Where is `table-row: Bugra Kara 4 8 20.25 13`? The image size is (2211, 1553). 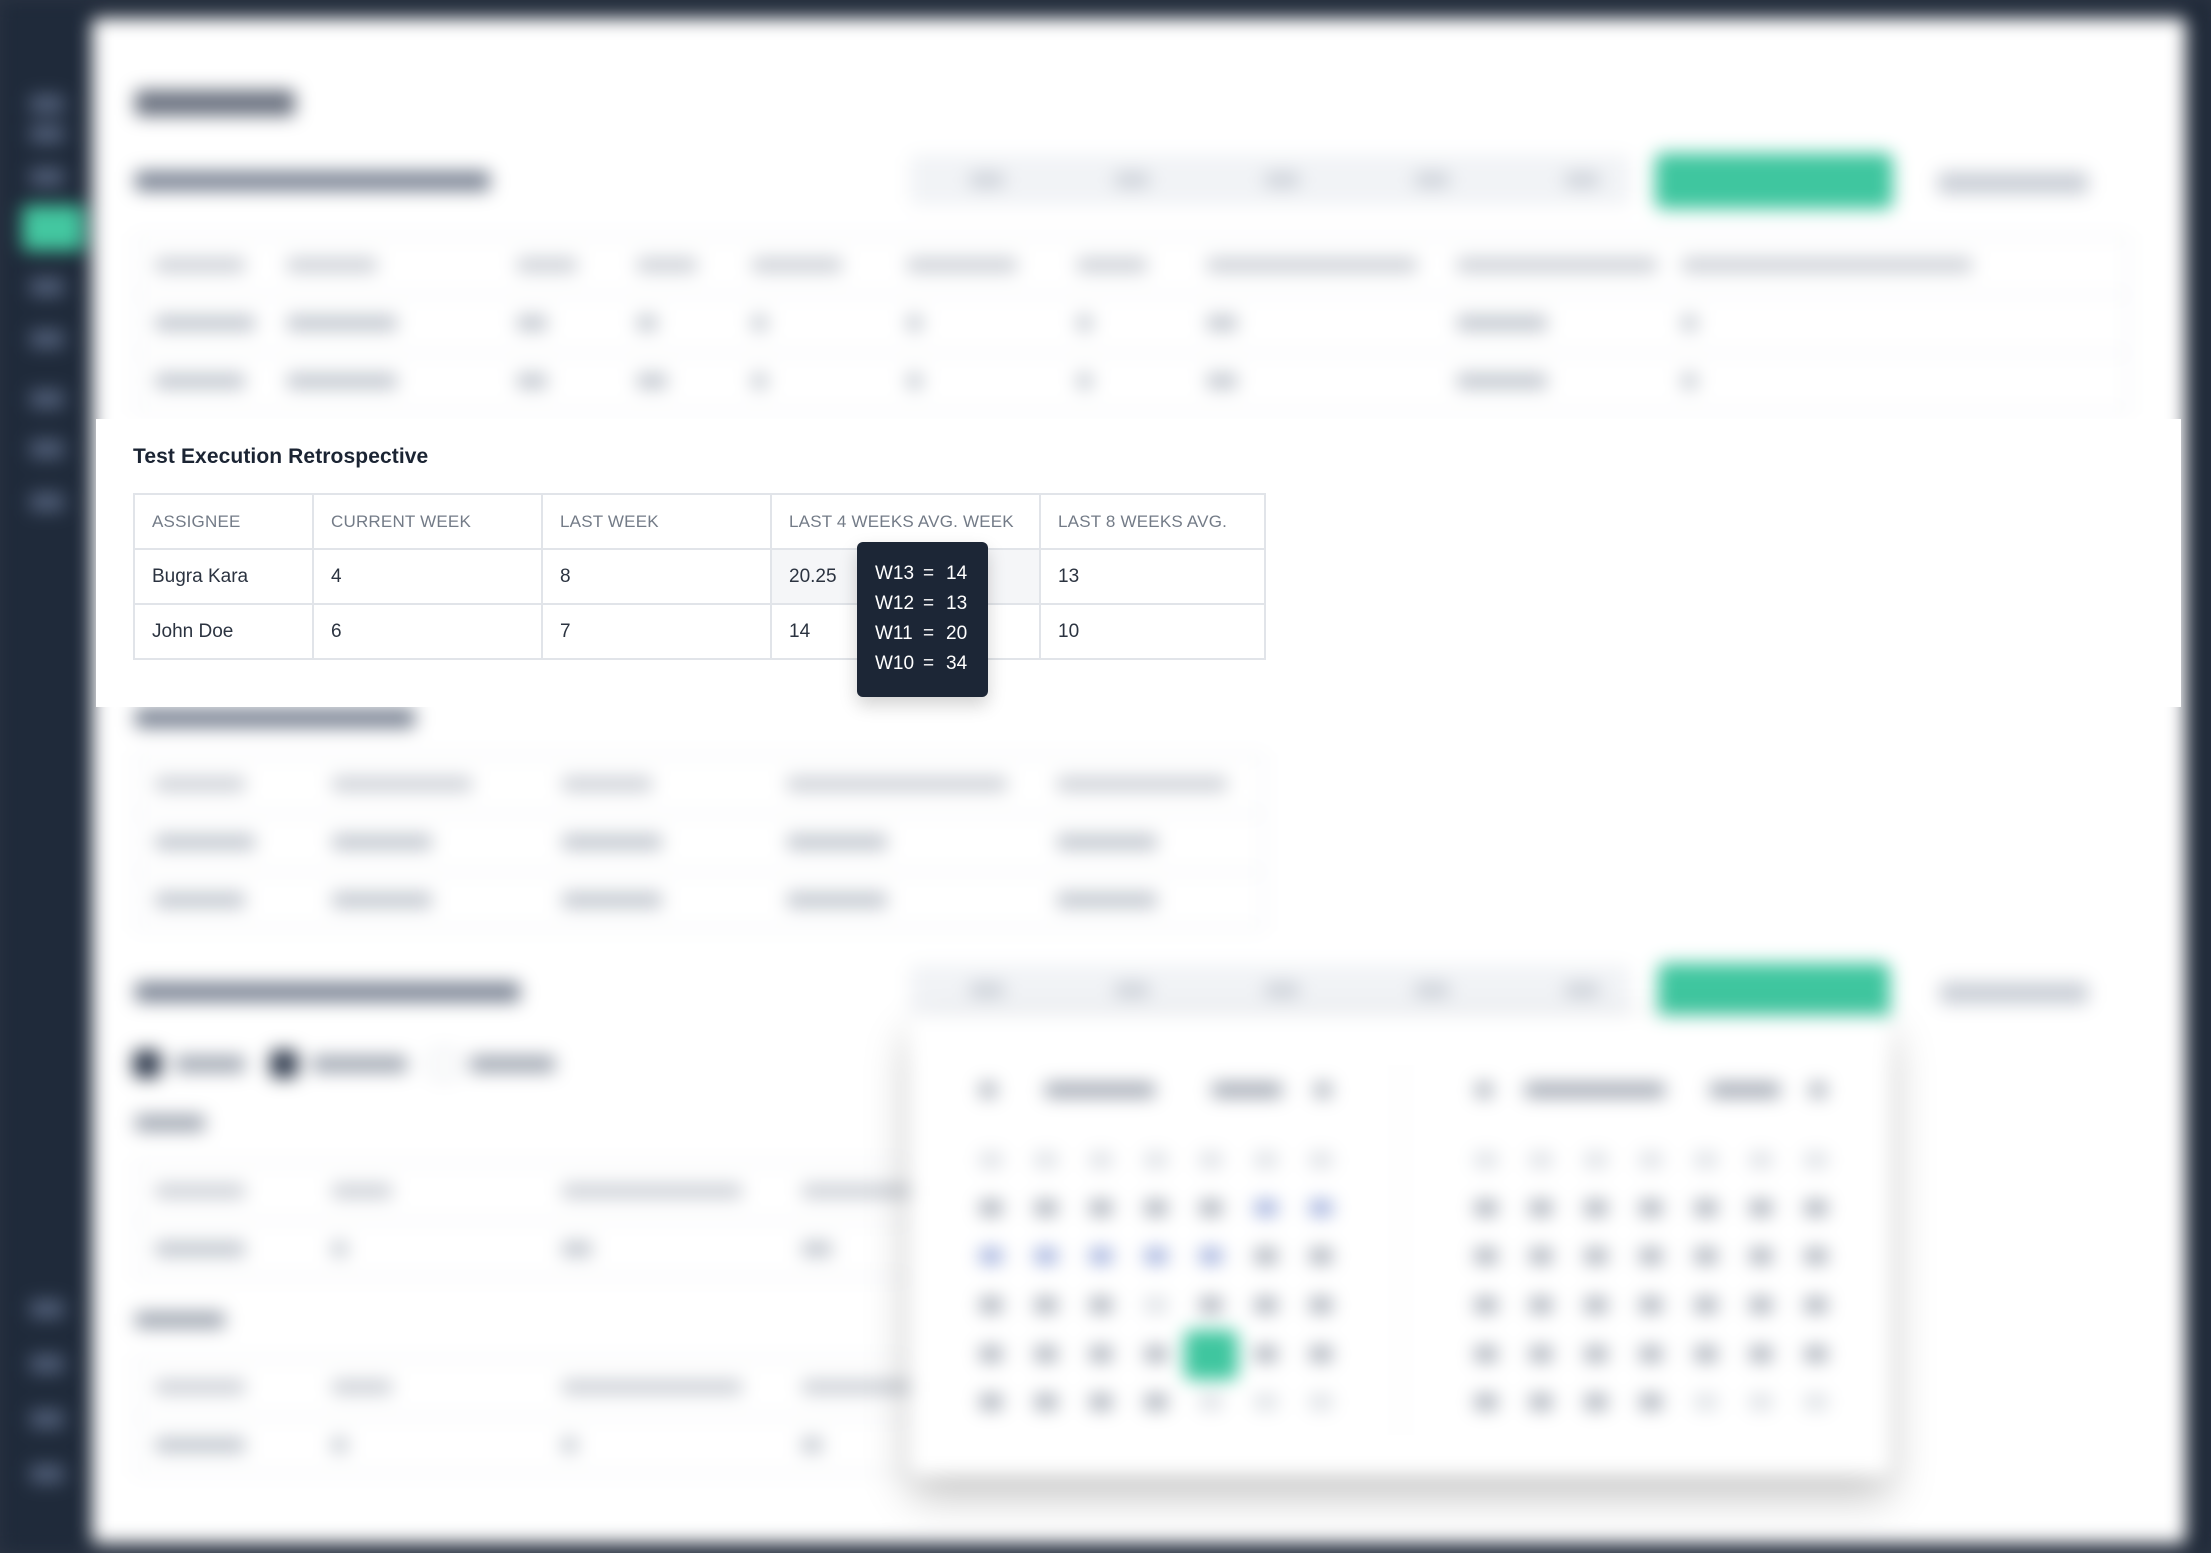 table-row: Bugra Kara 4 8 20.25 13 is located at coordinates (699, 576).